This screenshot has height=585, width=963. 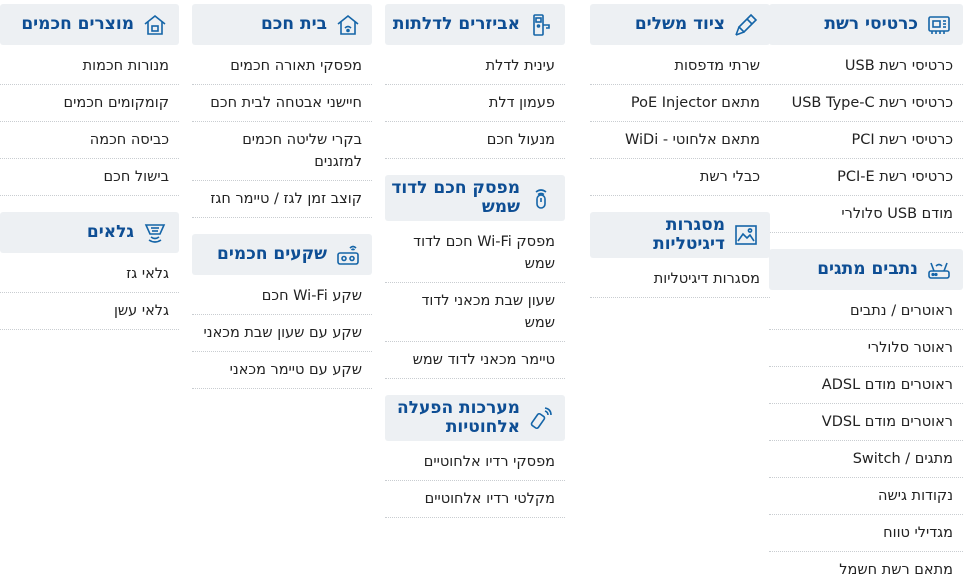 What do you see at coordinates (866, 568) in the screenshot?
I see `menu-link: מתאם רשת חשמל` at bounding box center [866, 568].